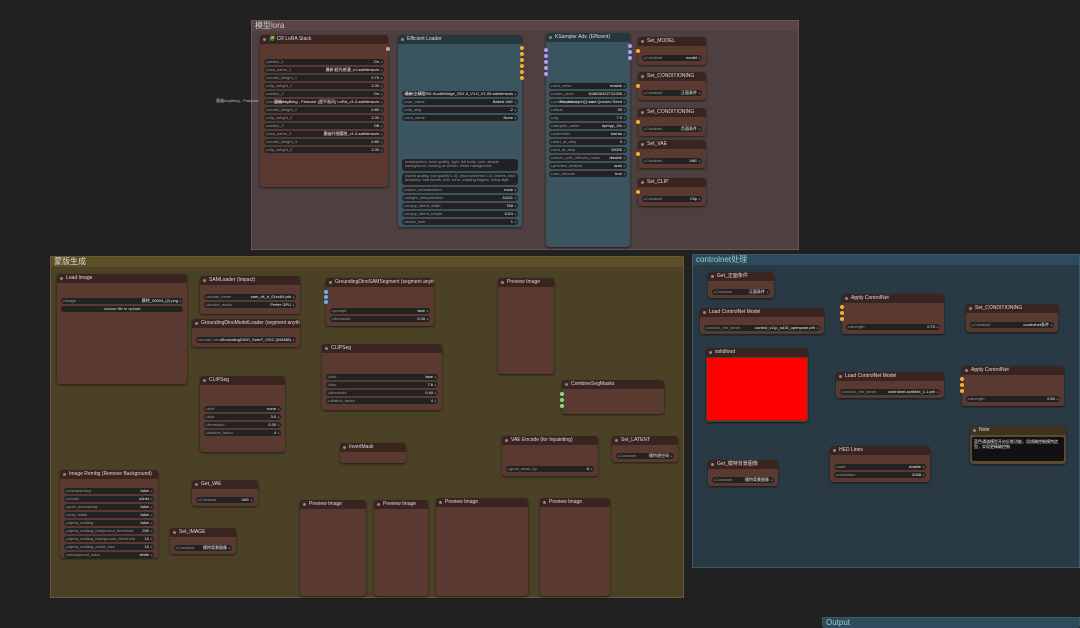 The width and height of the screenshot is (1080, 628). I want to click on field-text: text face, so click(382, 377).